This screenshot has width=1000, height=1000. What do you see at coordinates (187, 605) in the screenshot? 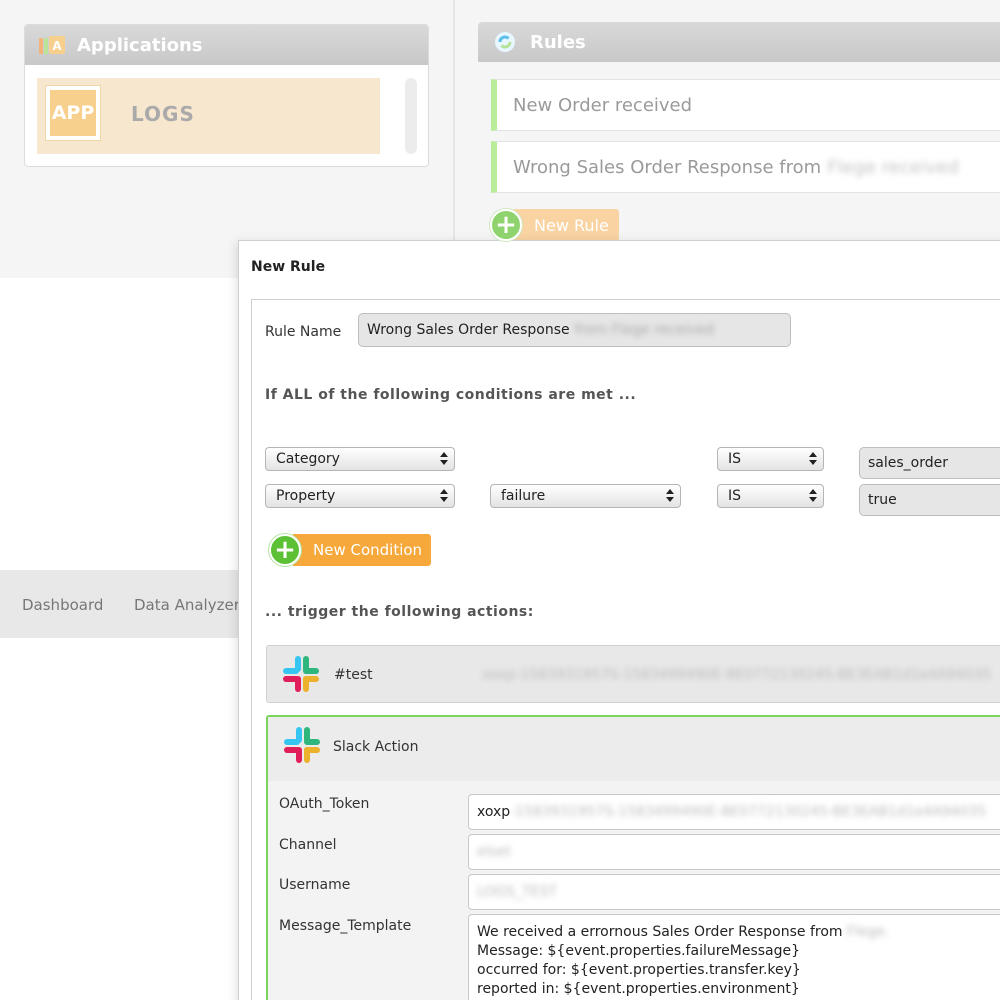
I see `nav-data-analyzer: Data Analyzer` at bounding box center [187, 605].